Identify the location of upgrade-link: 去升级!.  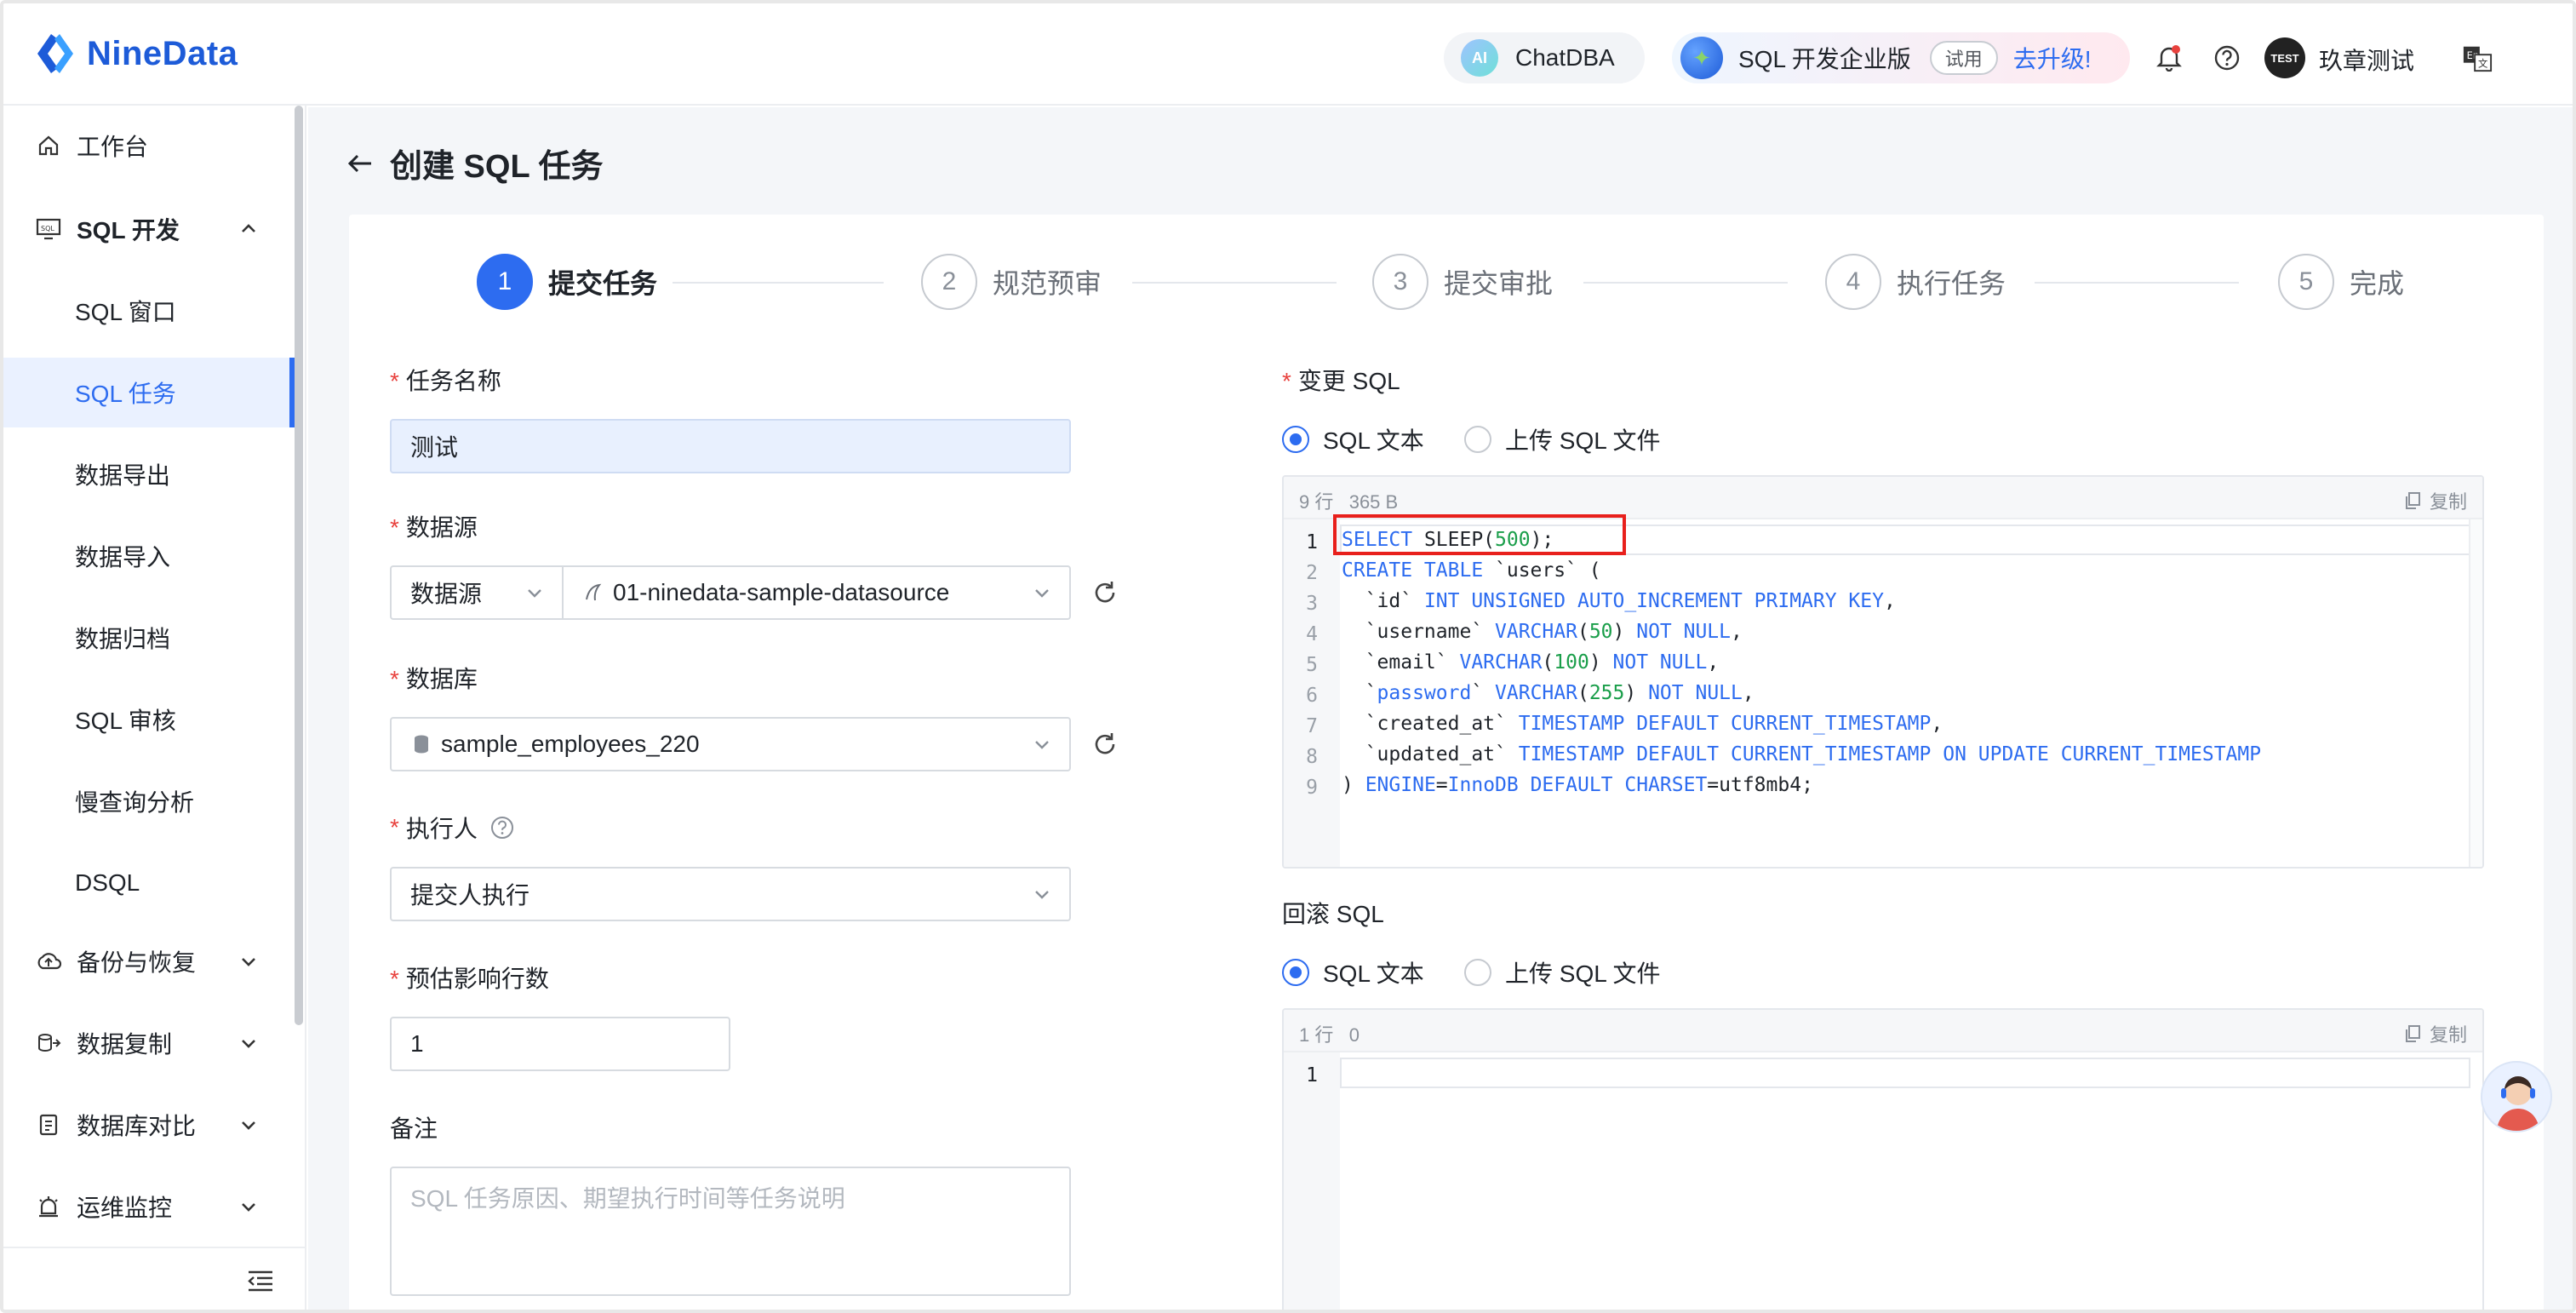
(2052, 58).